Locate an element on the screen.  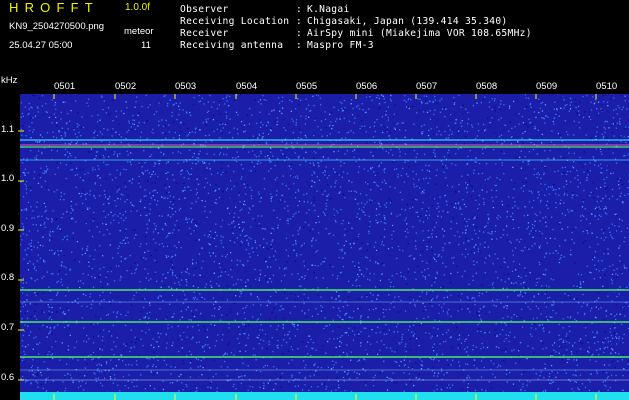
y-axis-unit: kHz is located at coordinates (9, 80).